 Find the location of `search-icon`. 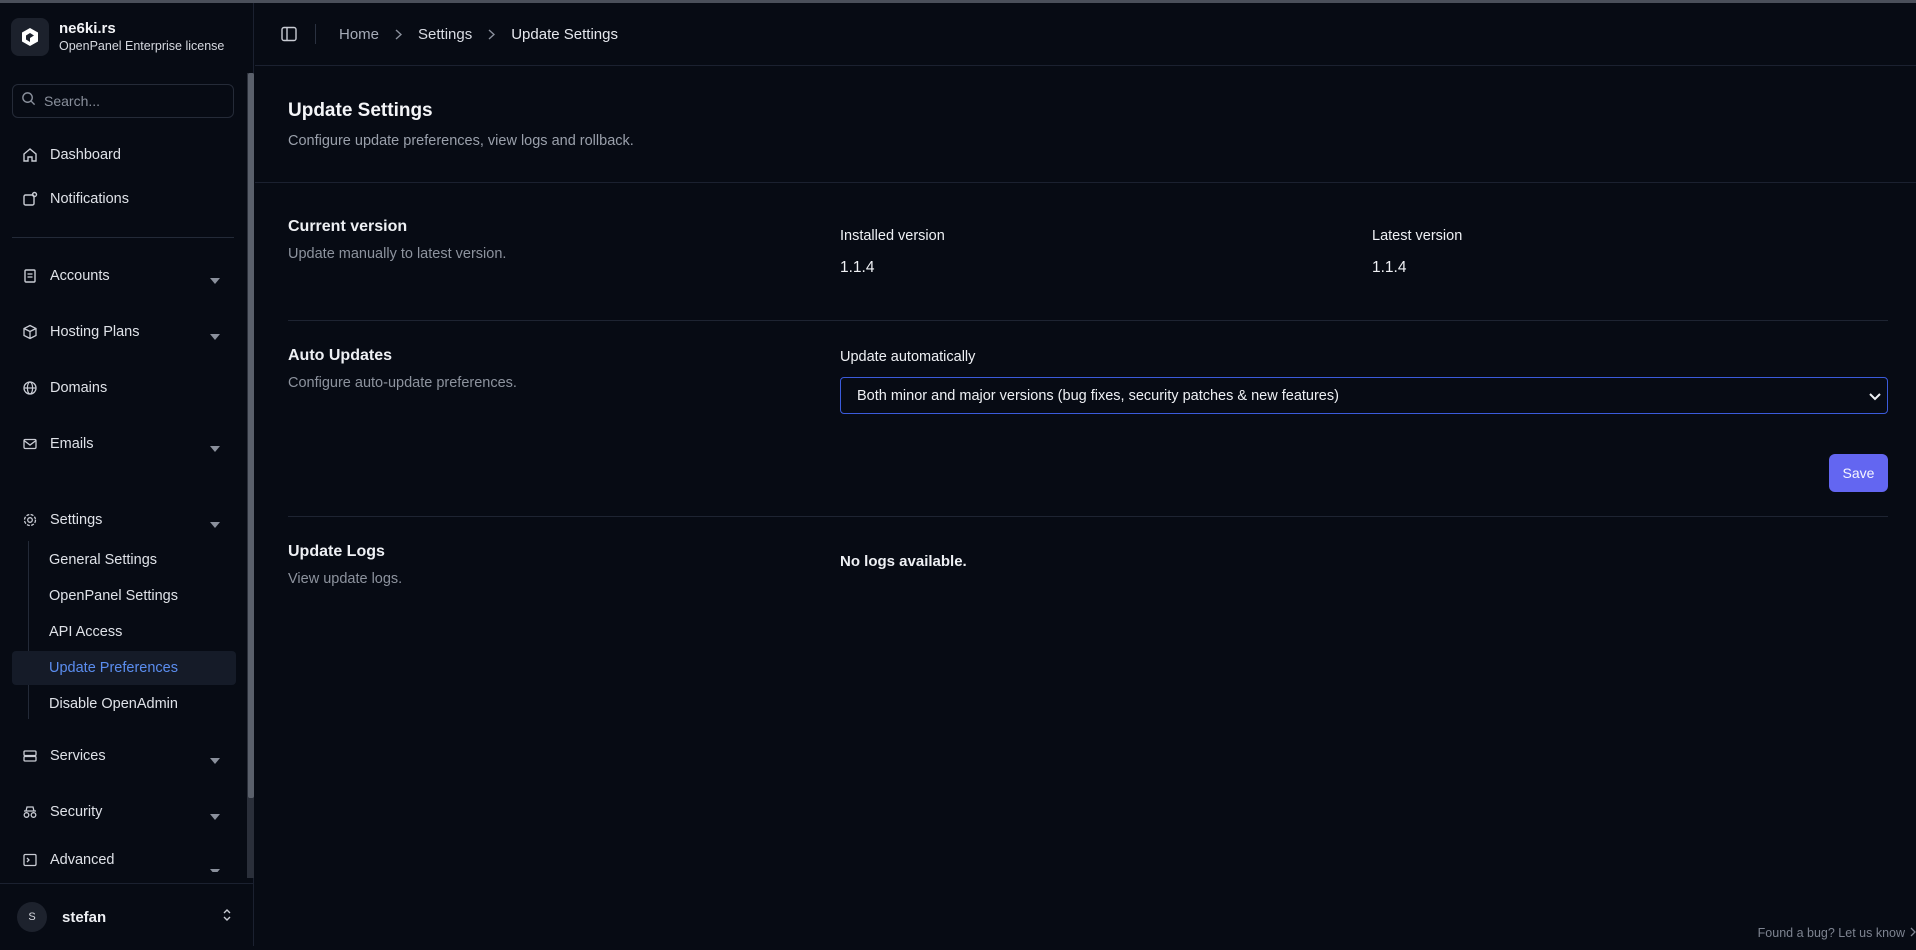

search-icon is located at coordinates (28, 101).